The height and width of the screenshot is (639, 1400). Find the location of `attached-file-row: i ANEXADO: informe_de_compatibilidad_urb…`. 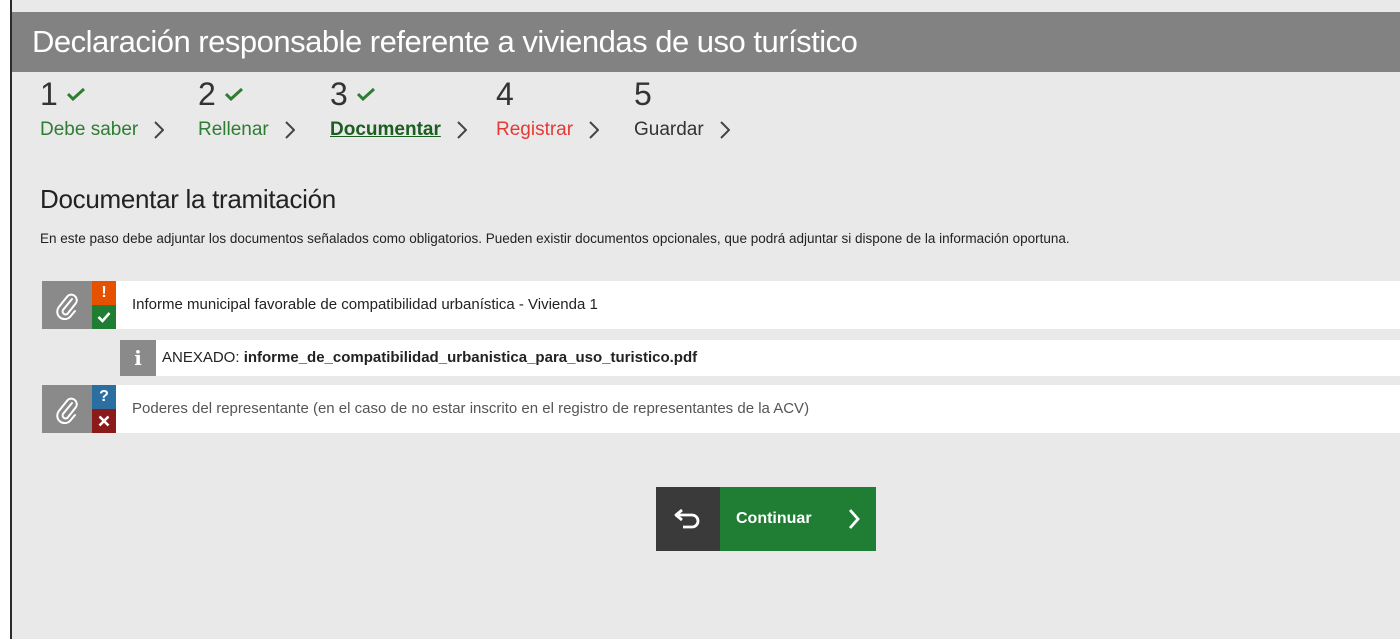

attached-file-row: i ANEXADO: informe_de_compatibilidad_urb… is located at coordinates (760, 358).